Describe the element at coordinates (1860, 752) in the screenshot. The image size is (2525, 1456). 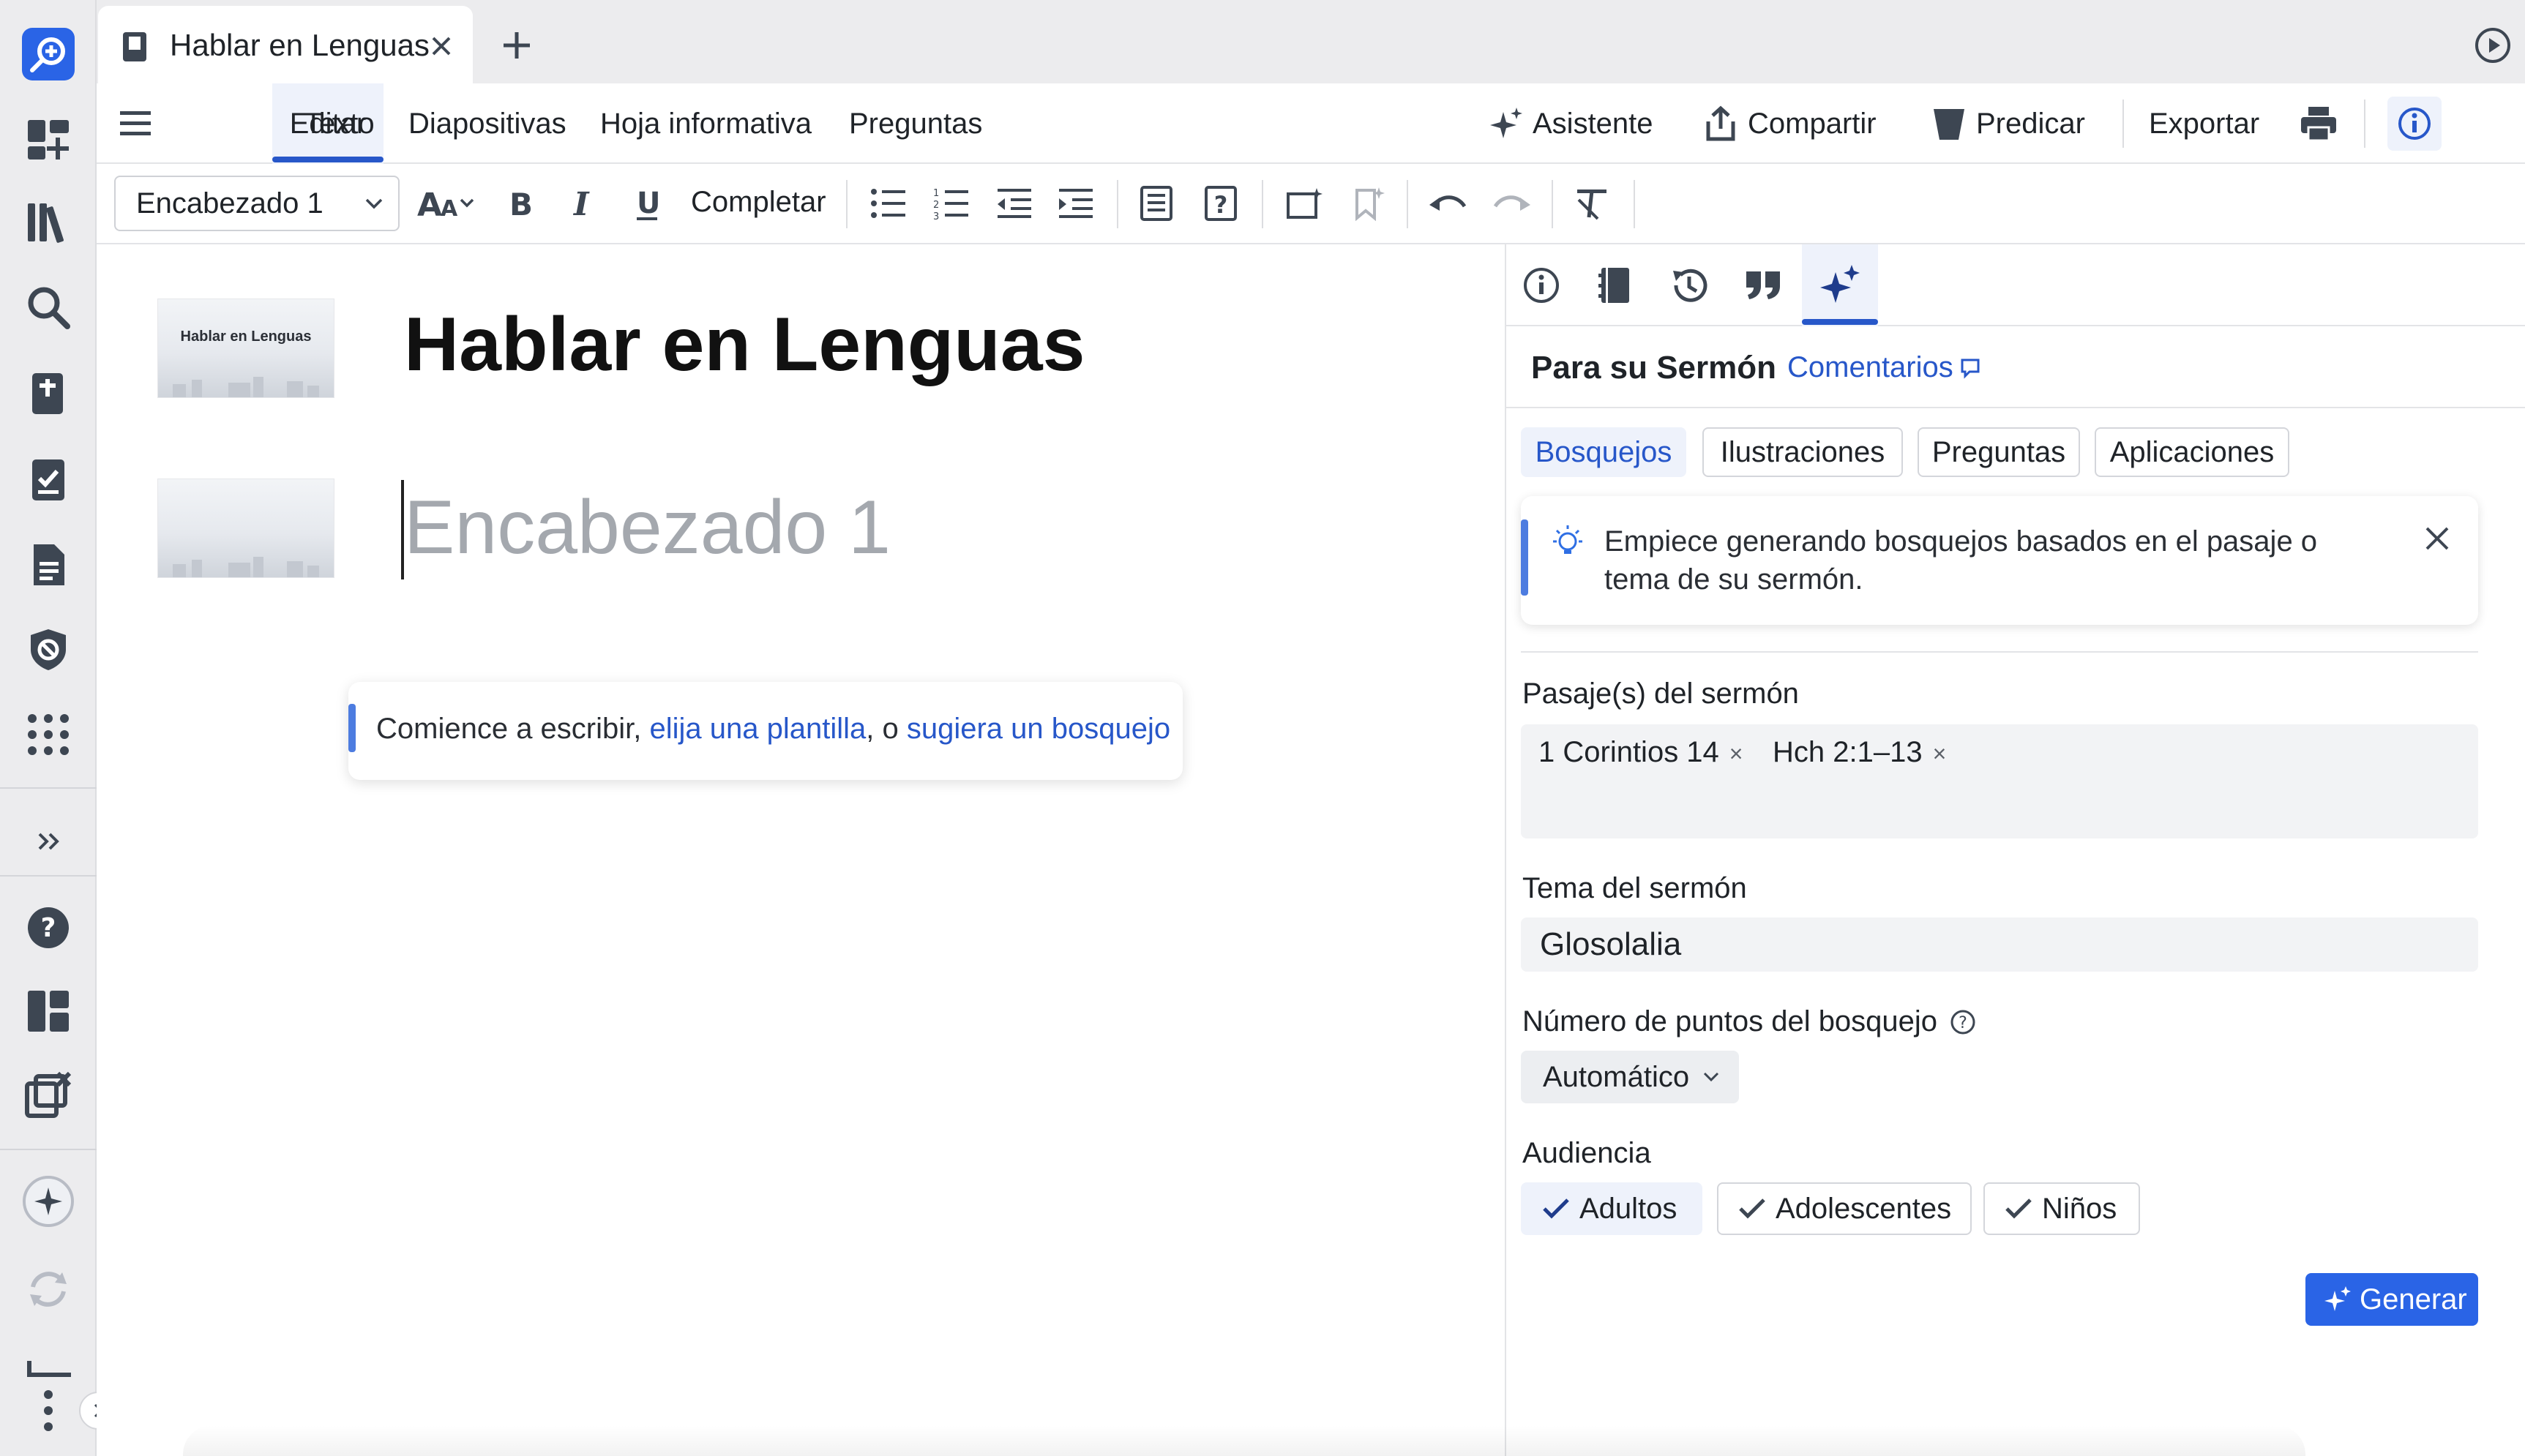
I see `passage-chip: Hch 2:1–13 ×` at that location.